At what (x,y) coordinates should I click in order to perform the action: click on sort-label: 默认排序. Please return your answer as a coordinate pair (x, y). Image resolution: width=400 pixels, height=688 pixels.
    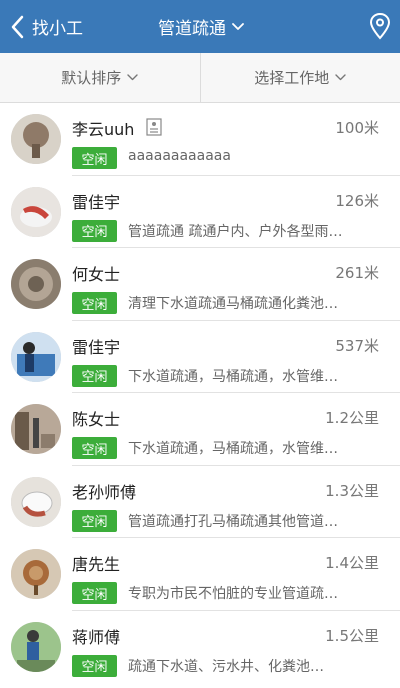
    Looking at the image, I should click on (91, 78).